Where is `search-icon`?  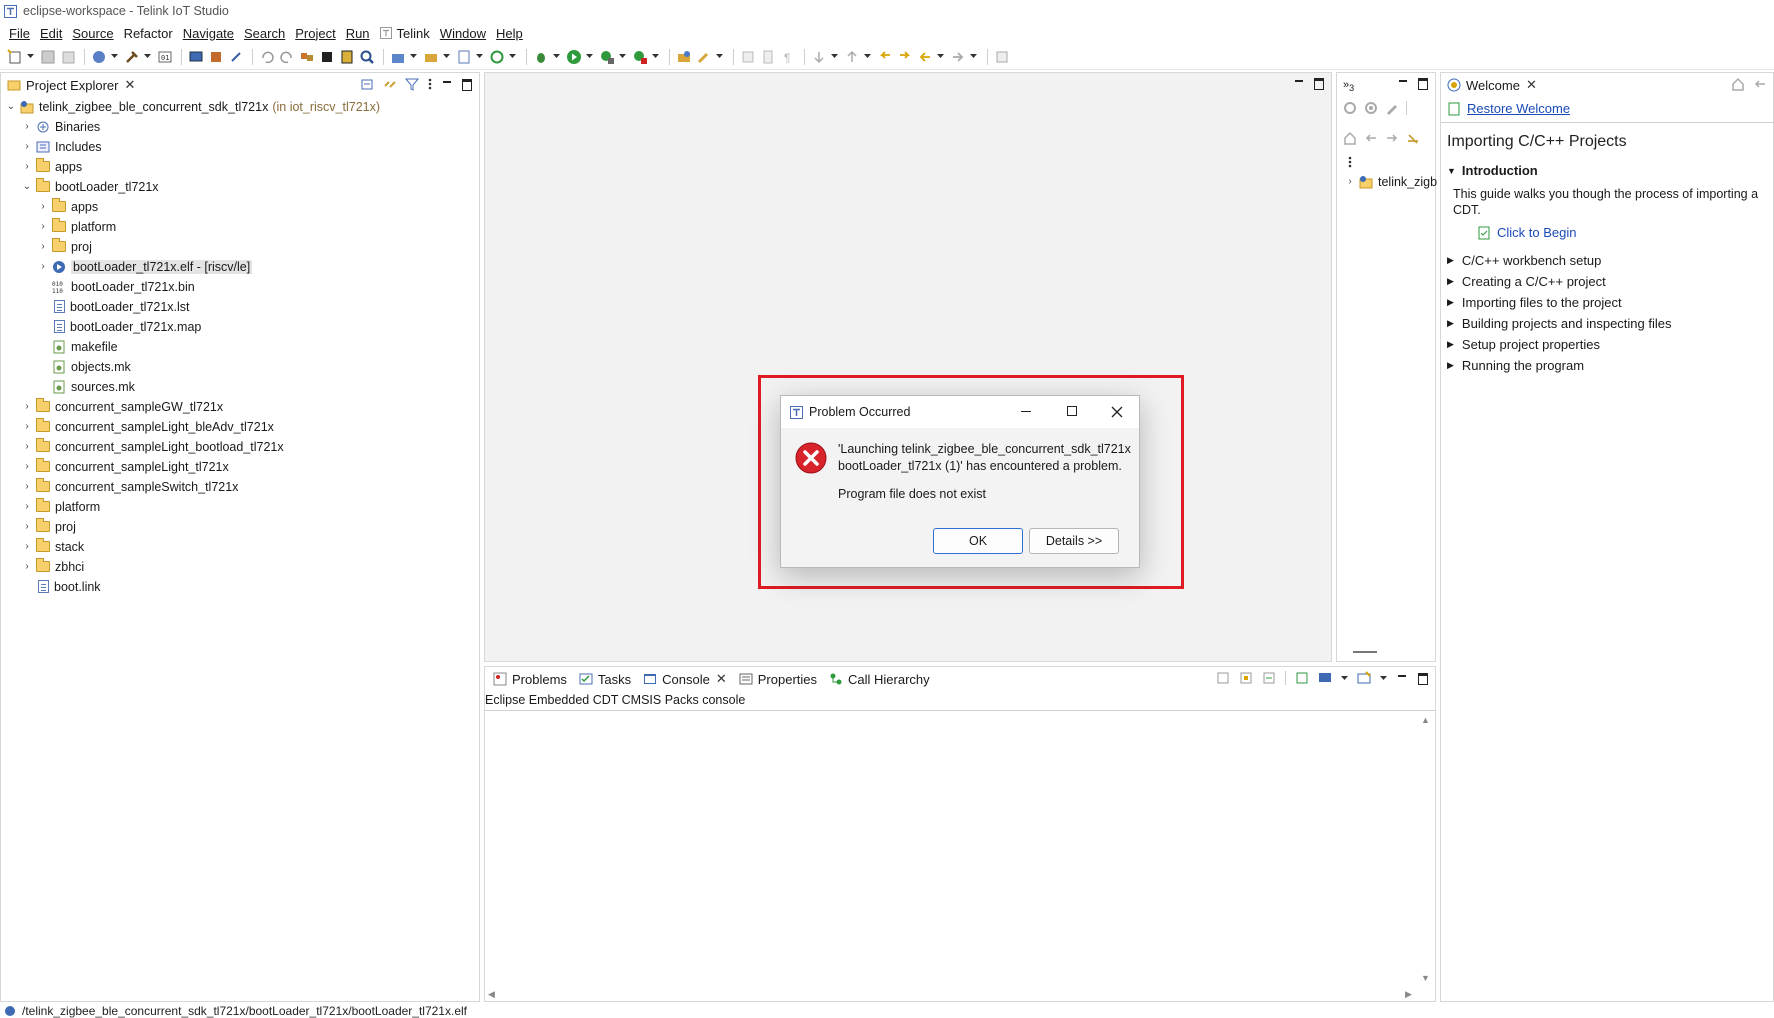
search-icon is located at coordinates (367, 57).